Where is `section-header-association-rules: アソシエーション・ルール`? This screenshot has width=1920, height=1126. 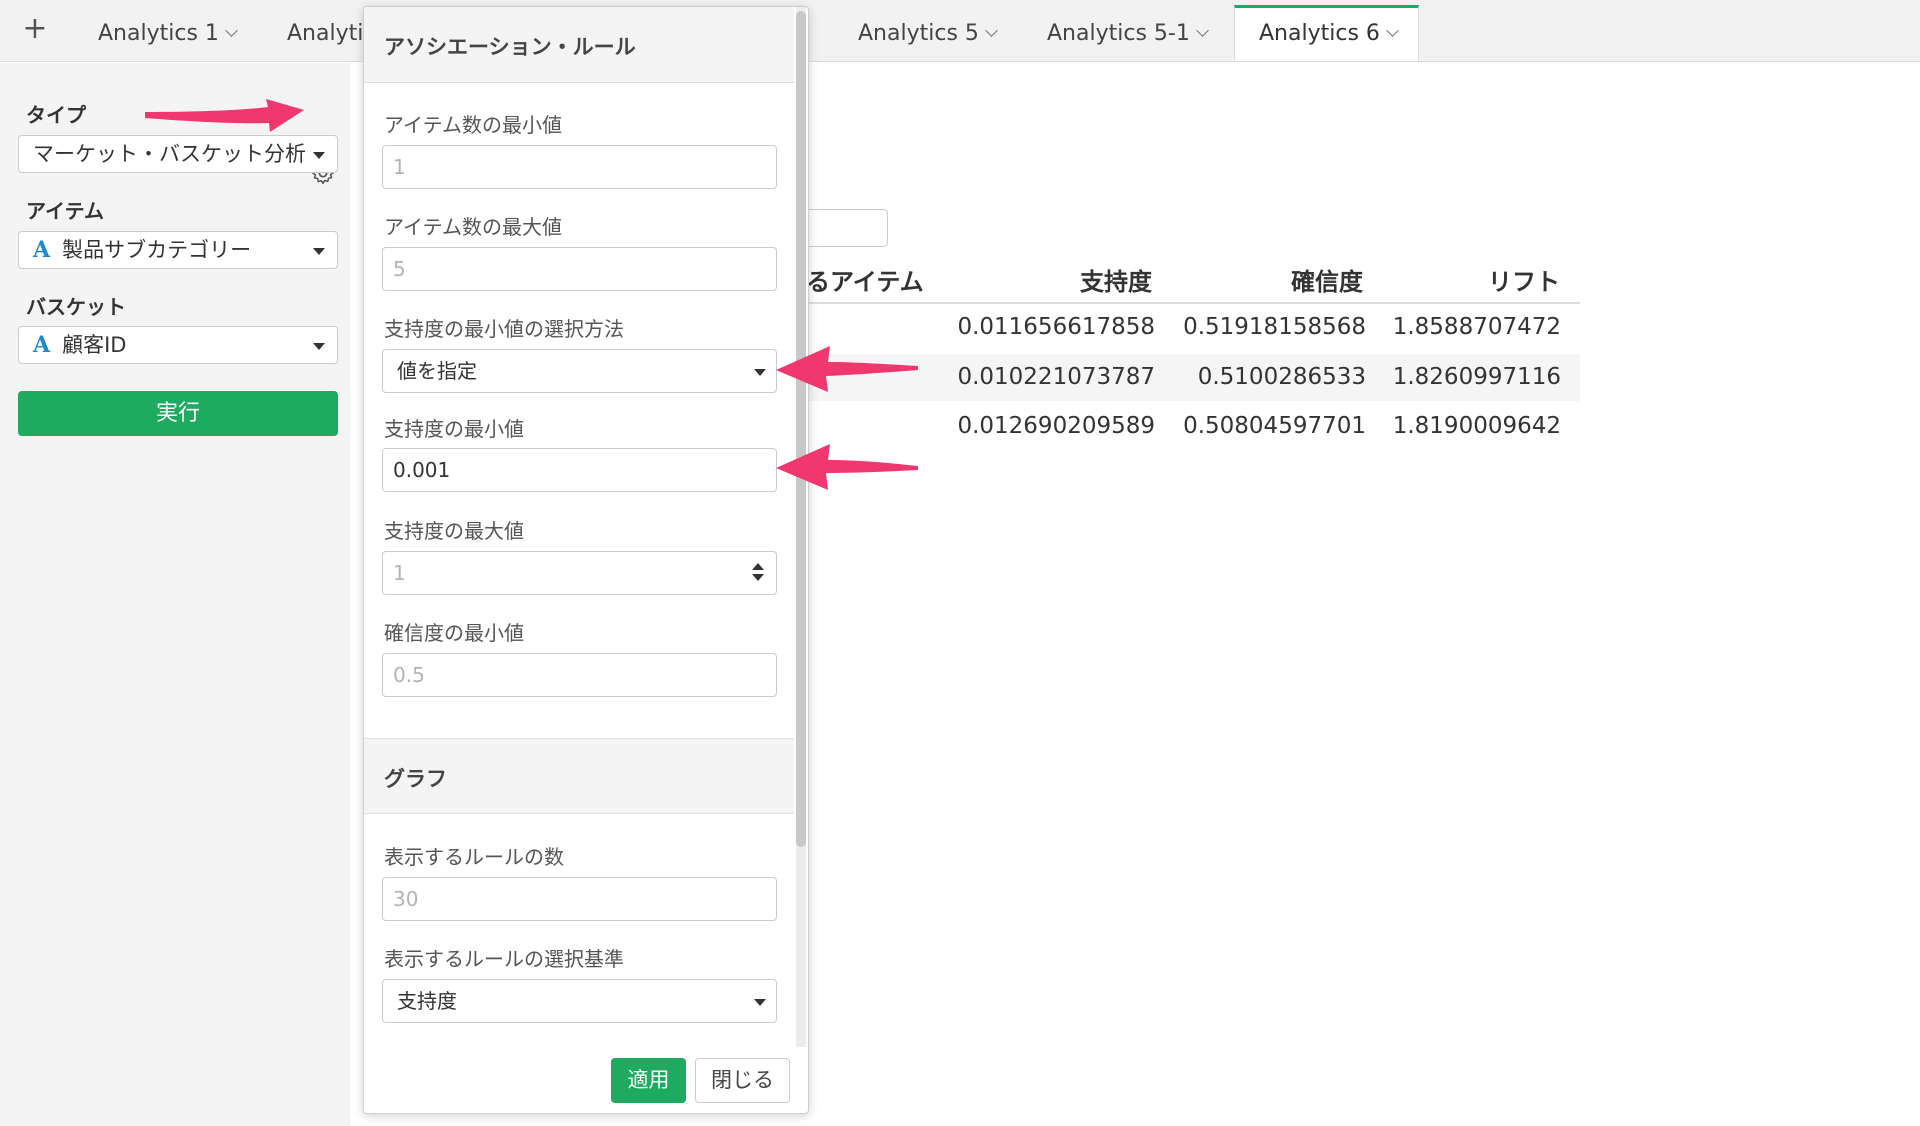 section-header-association-rules: アソシエーション・ルール is located at coordinates (579, 45).